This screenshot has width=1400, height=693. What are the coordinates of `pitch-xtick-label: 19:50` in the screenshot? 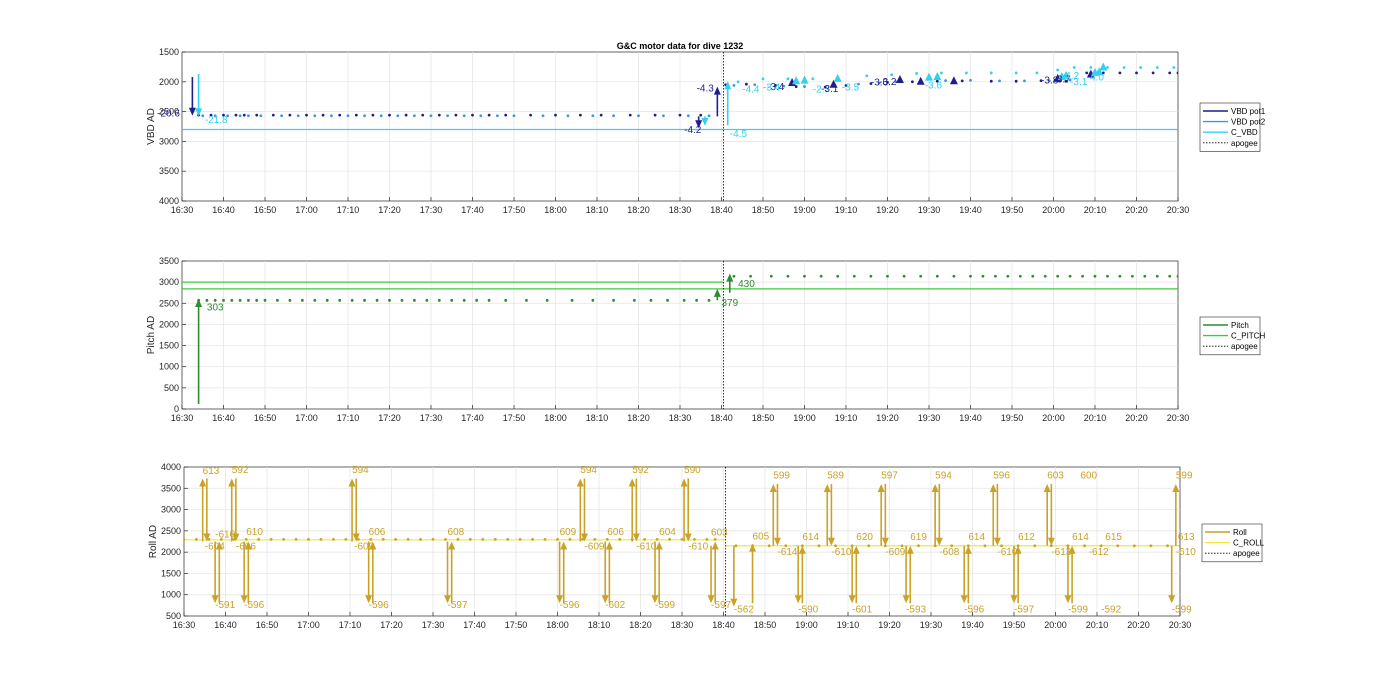 It's located at (1012, 418).